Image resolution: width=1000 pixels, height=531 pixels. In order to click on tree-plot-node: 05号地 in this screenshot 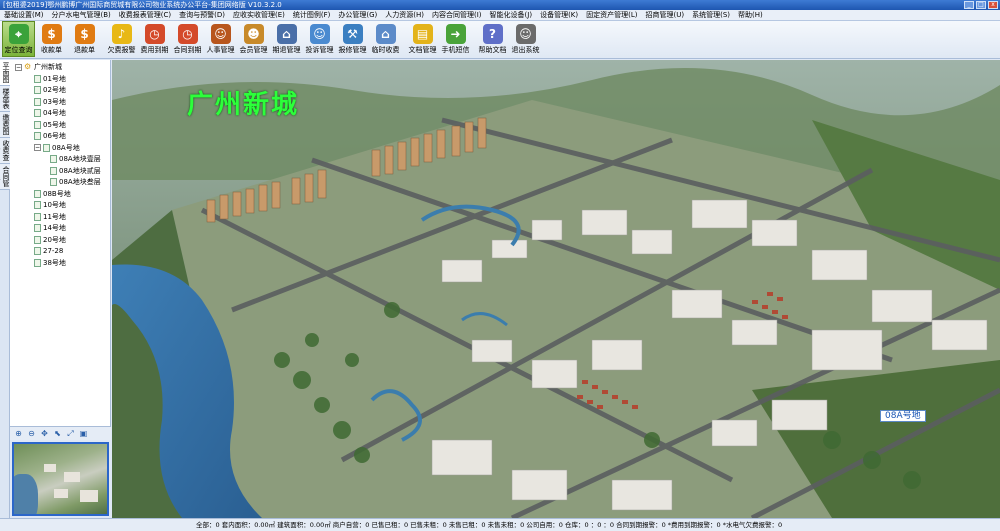, I will do `click(50, 125)`.